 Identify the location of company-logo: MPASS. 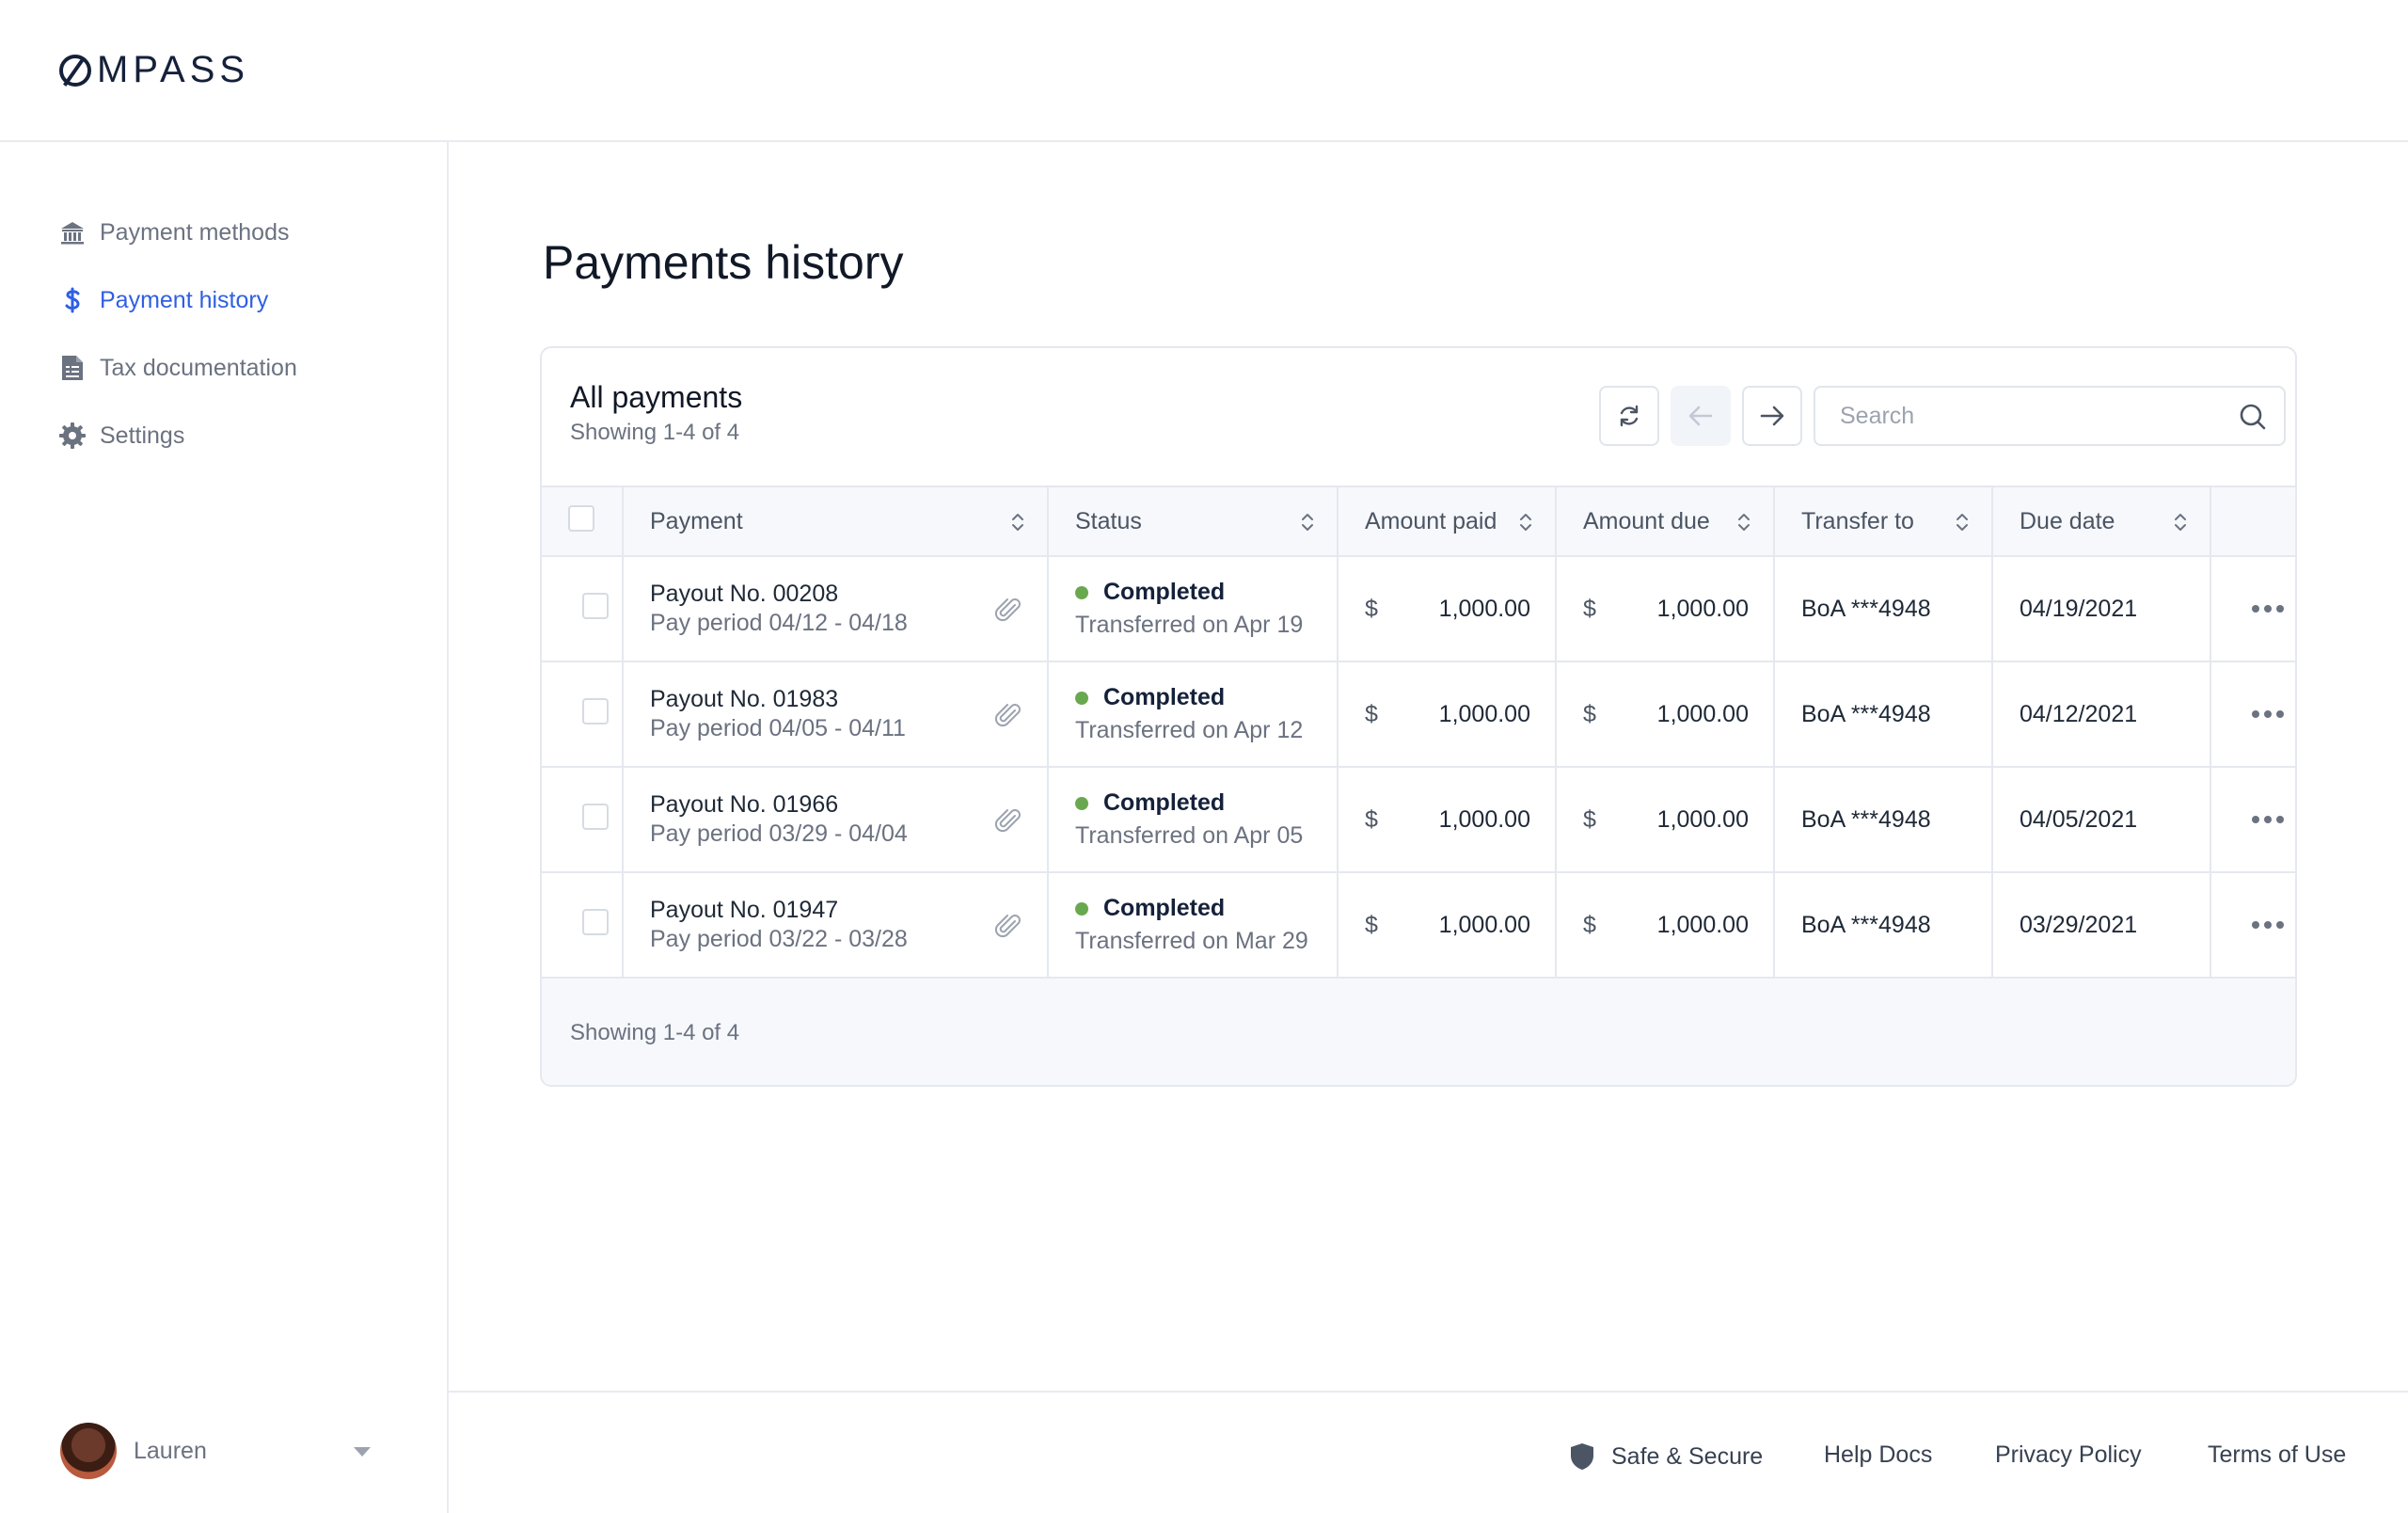
(154, 70).